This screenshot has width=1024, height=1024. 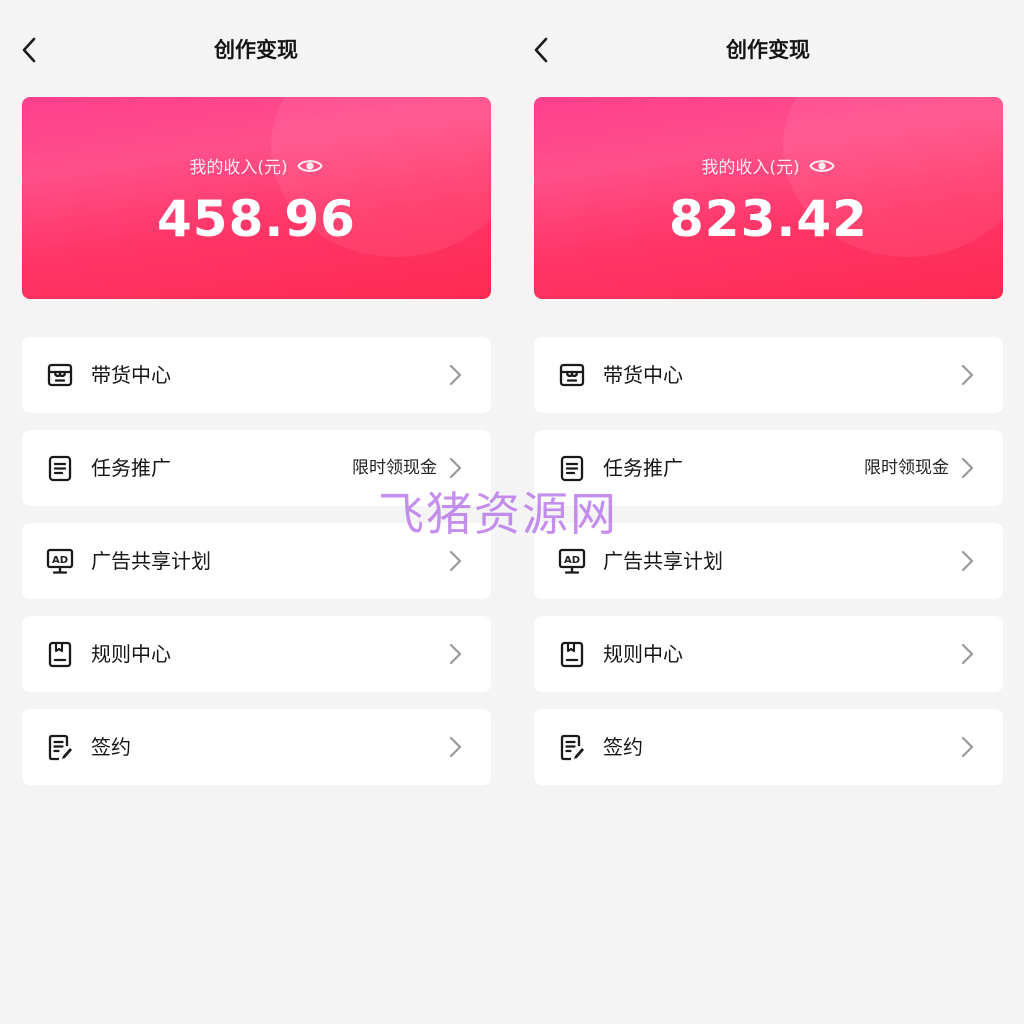 I want to click on income-amount: 458.96, so click(x=256, y=219).